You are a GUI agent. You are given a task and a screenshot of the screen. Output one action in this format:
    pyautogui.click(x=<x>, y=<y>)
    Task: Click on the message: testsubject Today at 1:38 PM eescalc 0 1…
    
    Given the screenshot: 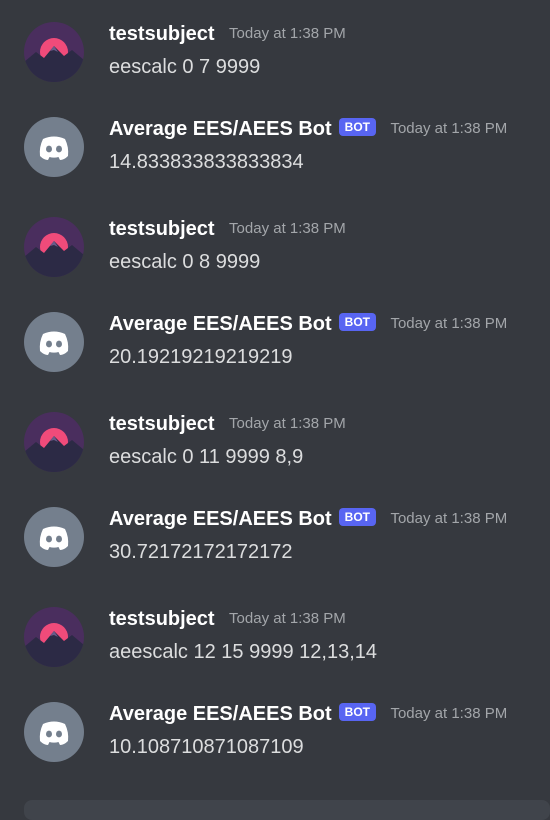 What is the action you would take?
    pyautogui.click(x=275, y=440)
    